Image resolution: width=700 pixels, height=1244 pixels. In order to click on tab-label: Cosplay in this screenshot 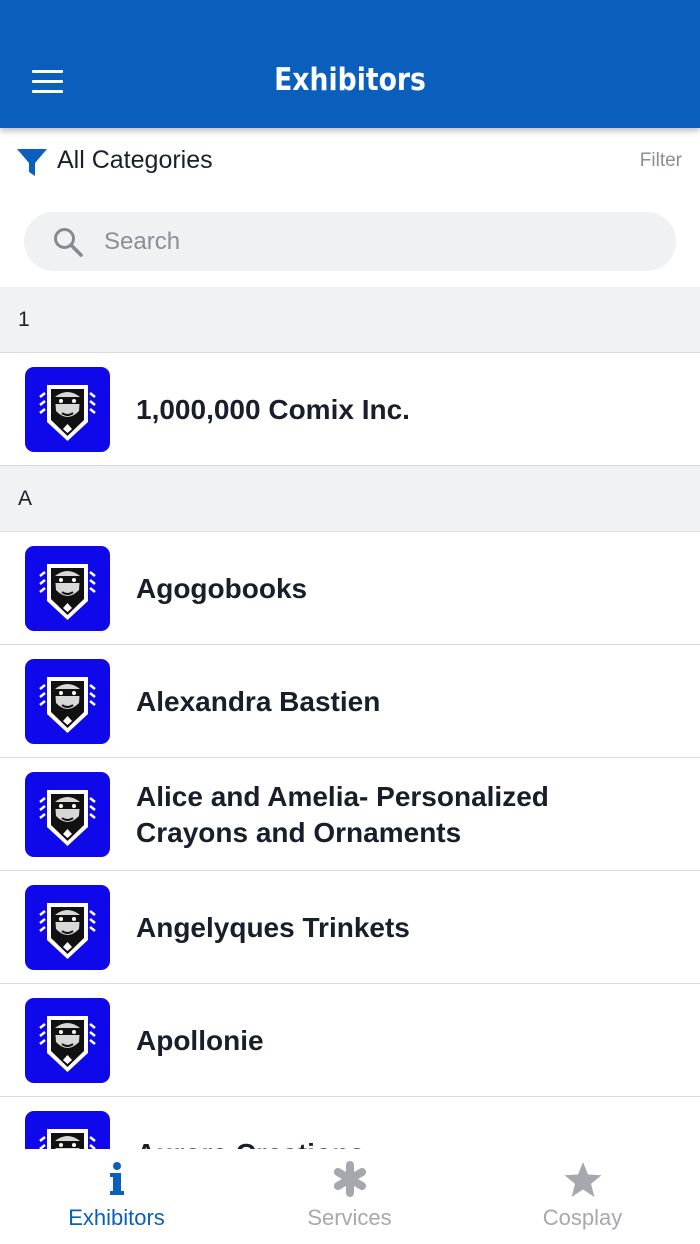, I will do `click(582, 1217)`.